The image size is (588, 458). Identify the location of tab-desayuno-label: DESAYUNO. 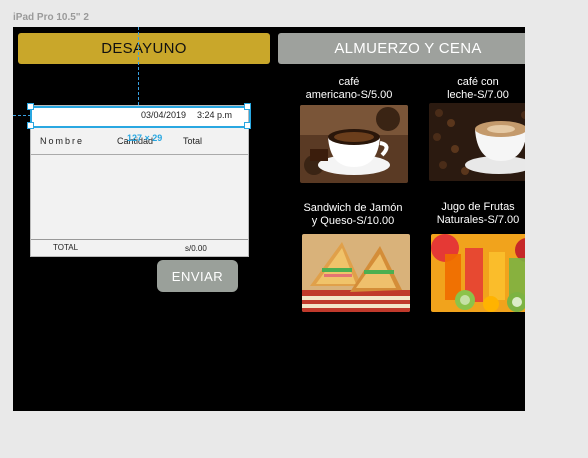
(144, 48).